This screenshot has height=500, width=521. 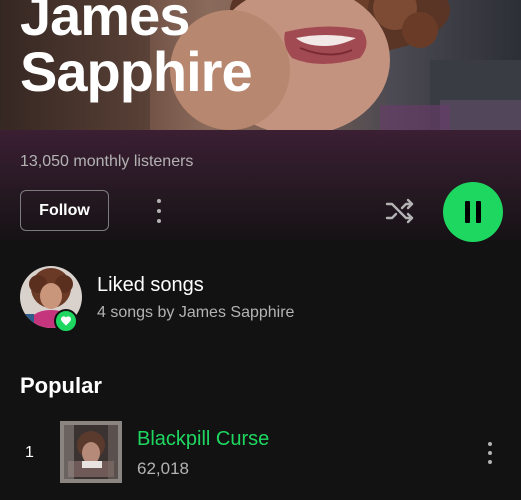 I want to click on follow-button: Follow, so click(x=64, y=210).